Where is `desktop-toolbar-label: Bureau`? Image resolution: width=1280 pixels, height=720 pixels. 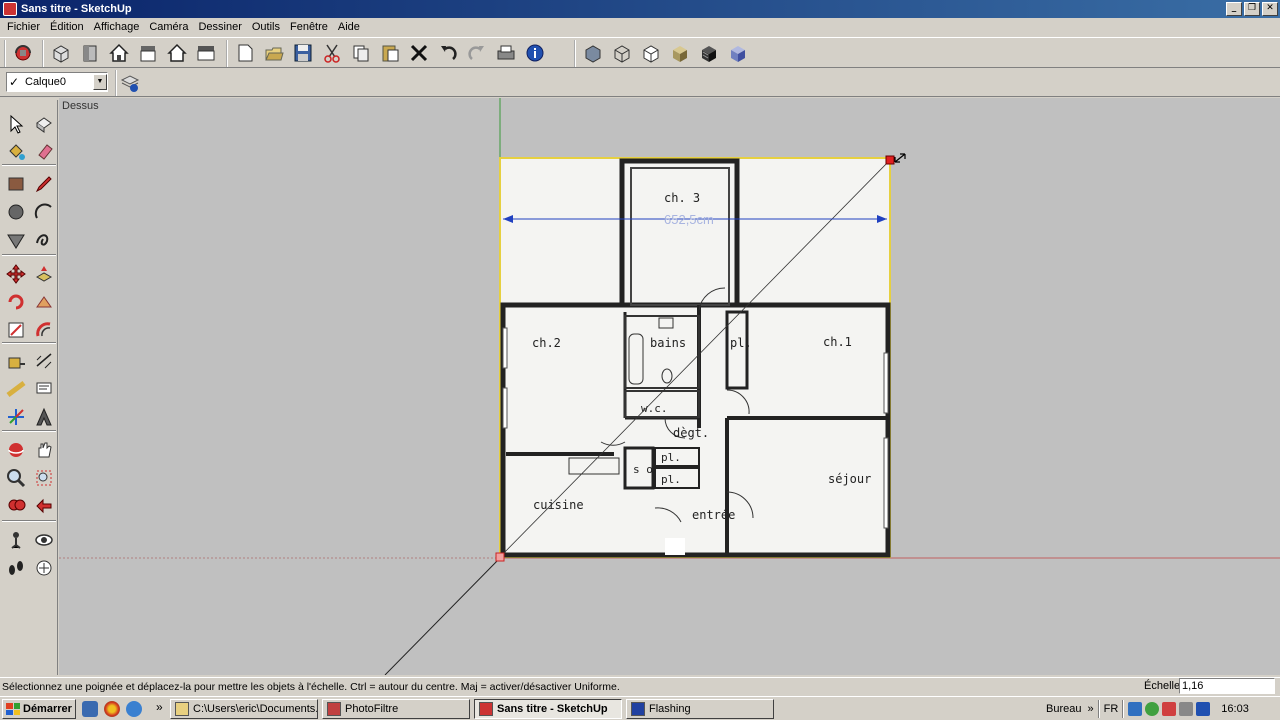
desktop-toolbar-label: Bureau is located at coordinates (1063, 709).